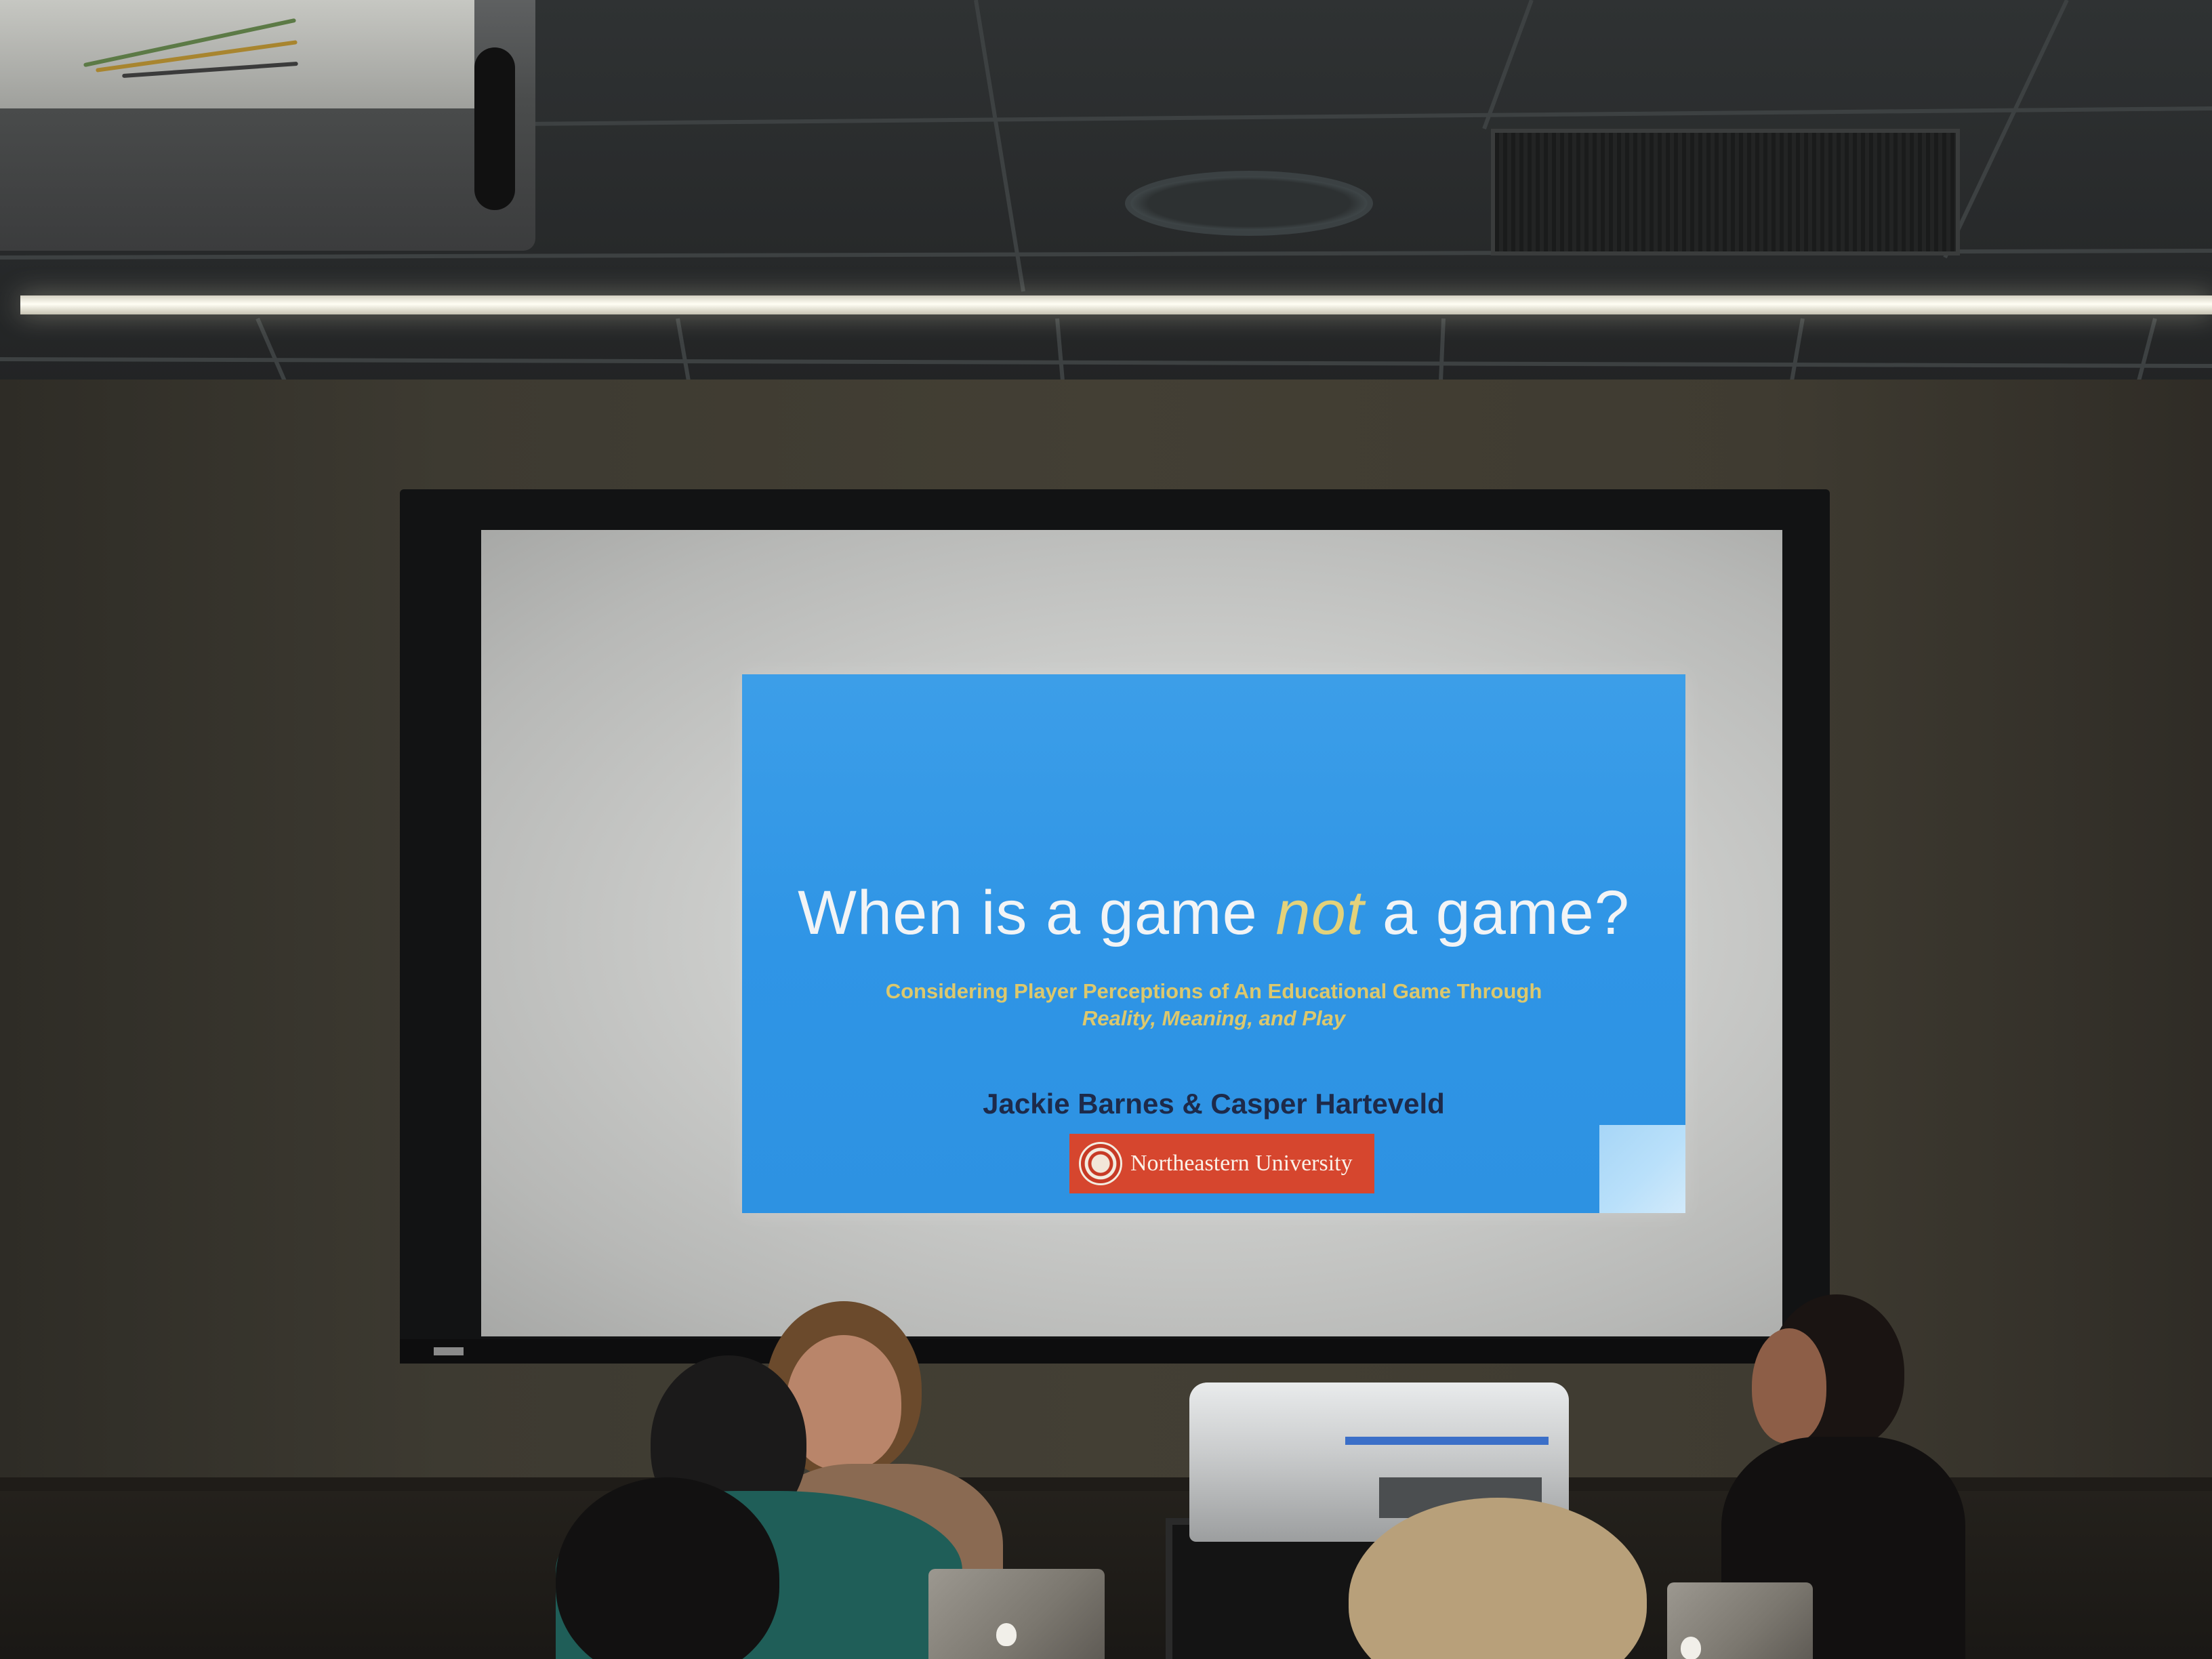  Describe the element at coordinates (1740, 1621) in the screenshot. I see `laptop-right` at that location.